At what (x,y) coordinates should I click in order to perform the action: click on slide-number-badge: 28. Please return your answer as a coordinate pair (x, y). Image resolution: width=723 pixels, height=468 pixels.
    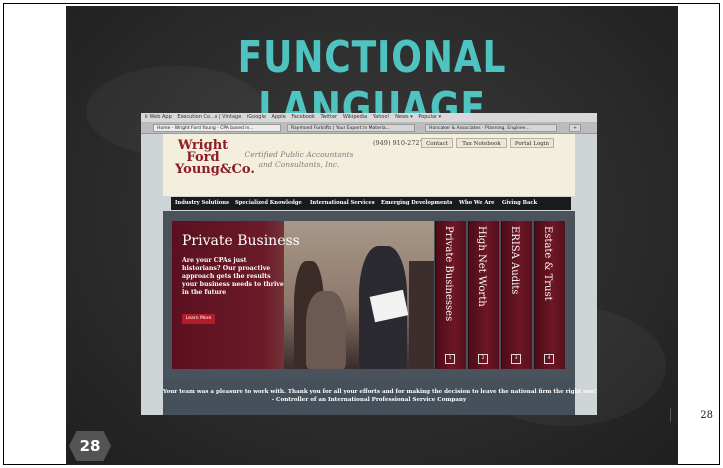
    Looking at the image, I should click on (90, 446).